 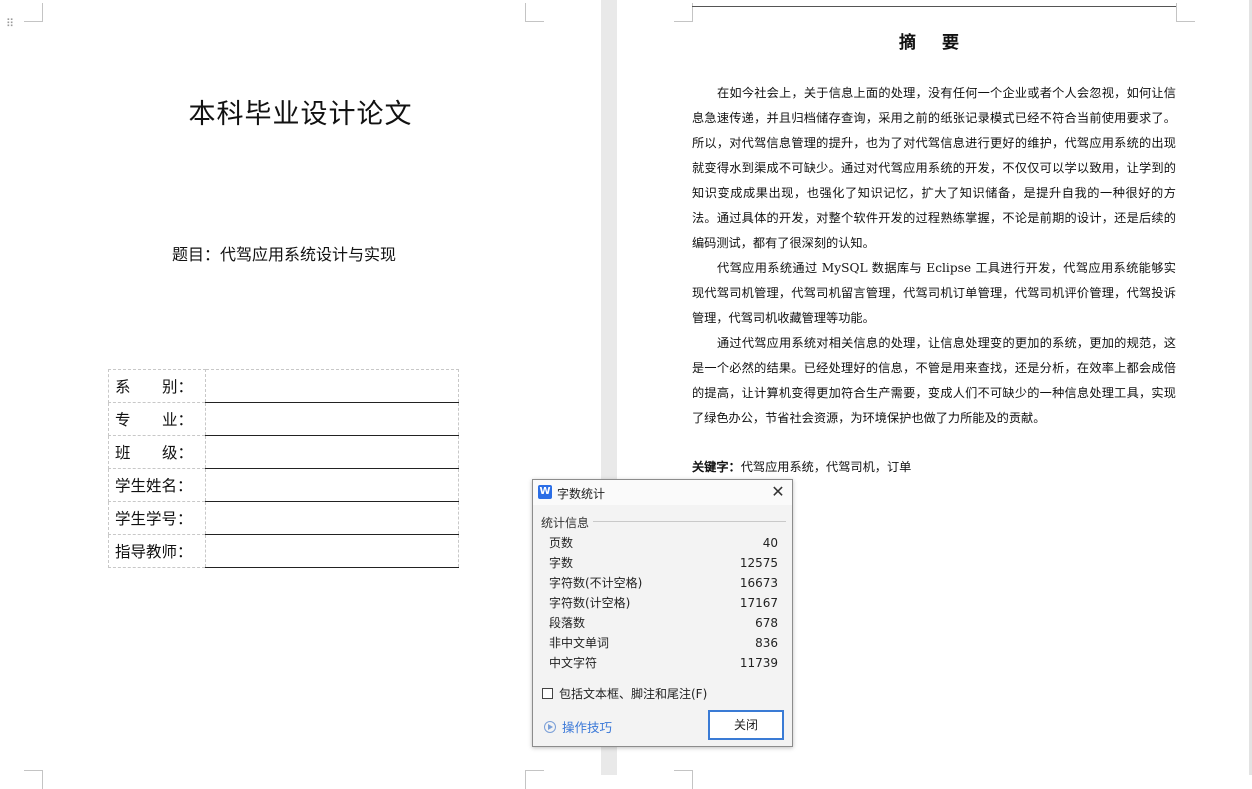 I want to click on stat-label: 字符数(计空格), so click(x=590, y=603).